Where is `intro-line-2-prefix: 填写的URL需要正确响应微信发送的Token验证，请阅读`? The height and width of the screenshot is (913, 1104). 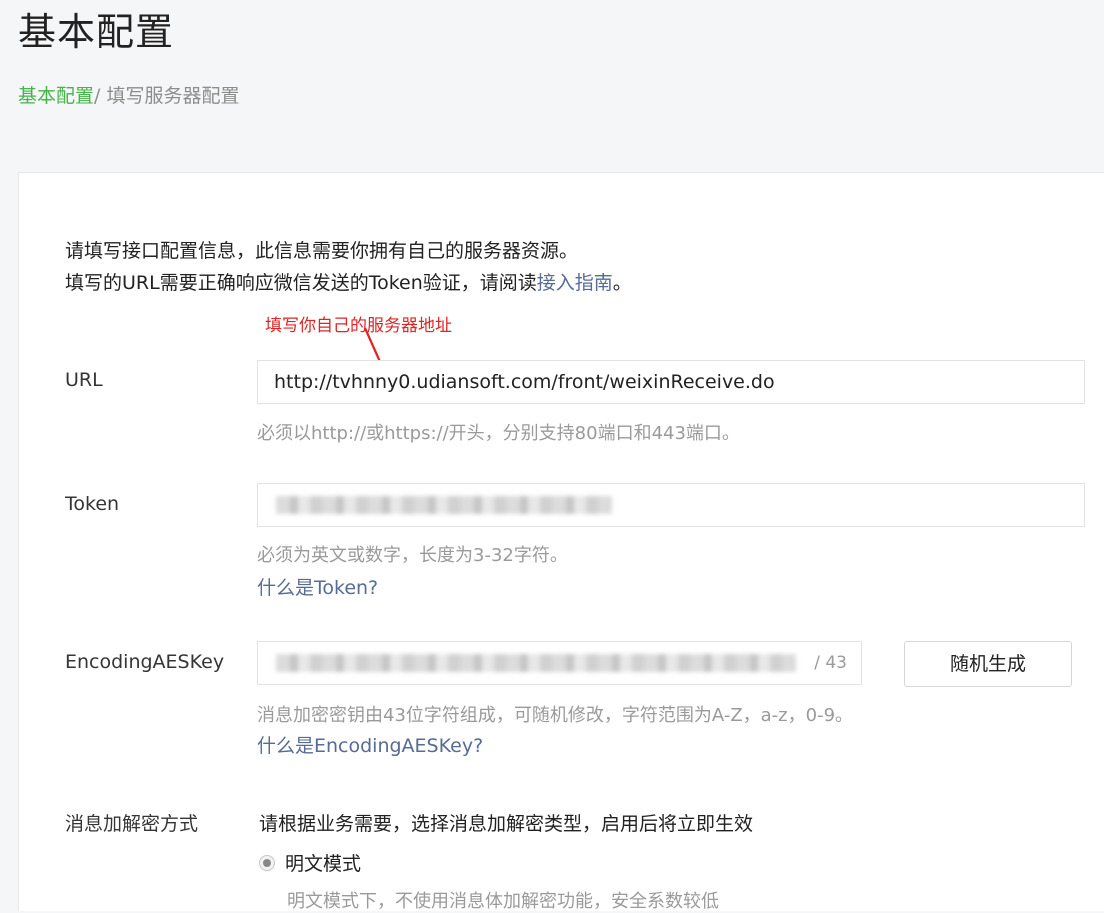 intro-line-2-prefix: 填写的URL需要正确响应微信发送的Token验证，请阅读 is located at coordinates (301, 283).